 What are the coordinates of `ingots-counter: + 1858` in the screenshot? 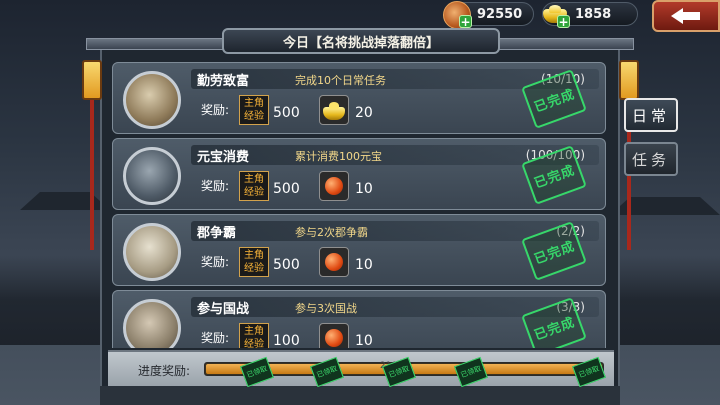 It's located at (590, 15).